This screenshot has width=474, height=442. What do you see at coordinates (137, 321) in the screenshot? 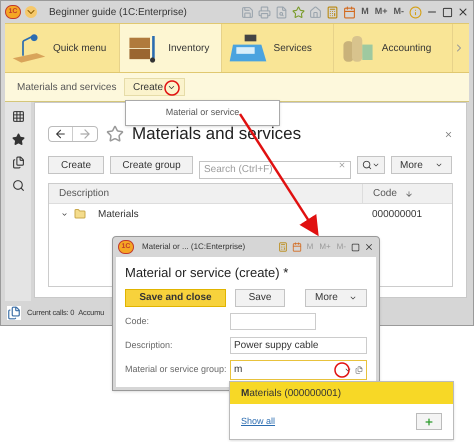
I see `field-label: Code:` at bounding box center [137, 321].